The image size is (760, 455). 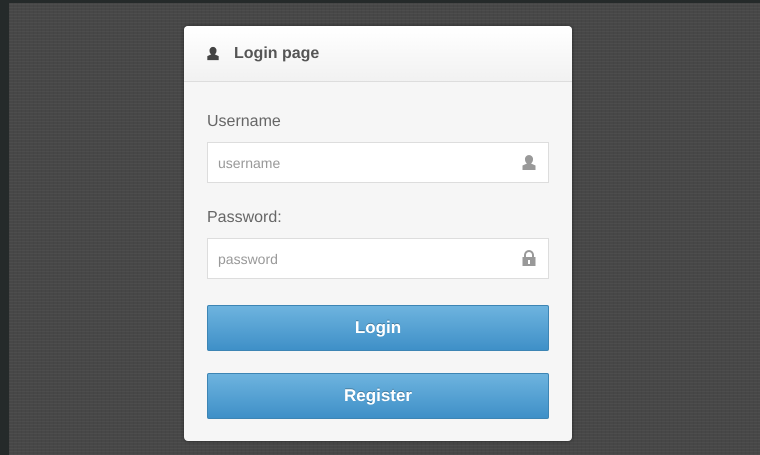 I want to click on register-button: Register, so click(x=378, y=396).